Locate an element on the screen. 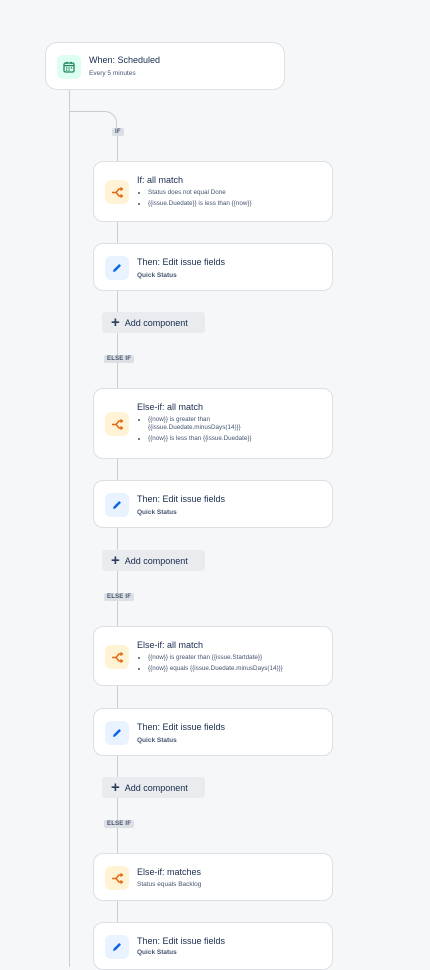 This screenshot has width=430, height=970. condition-title: If: all match is located at coordinates (160, 180).